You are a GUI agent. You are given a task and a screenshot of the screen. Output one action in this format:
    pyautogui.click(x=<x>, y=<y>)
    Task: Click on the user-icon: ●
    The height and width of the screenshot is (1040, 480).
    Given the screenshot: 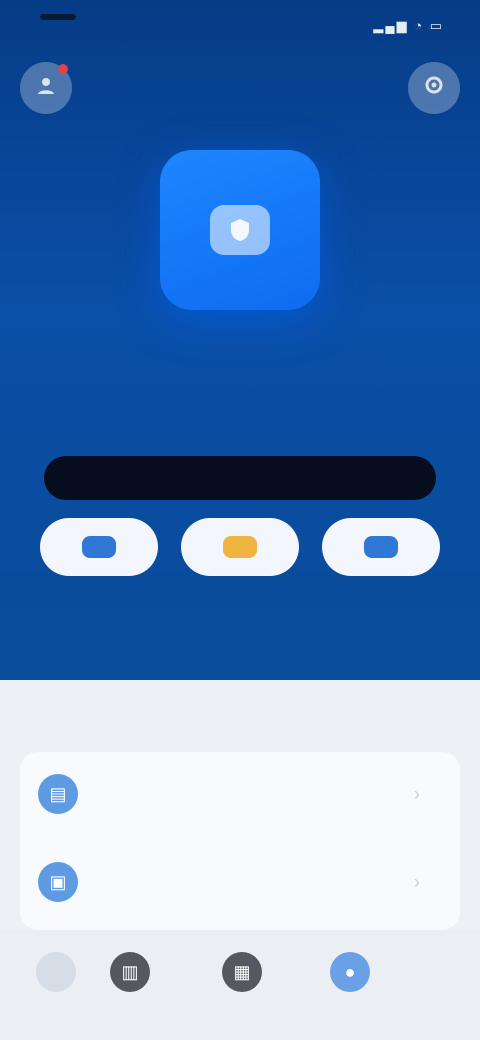 What is the action you would take?
    pyautogui.click(x=350, y=972)
    